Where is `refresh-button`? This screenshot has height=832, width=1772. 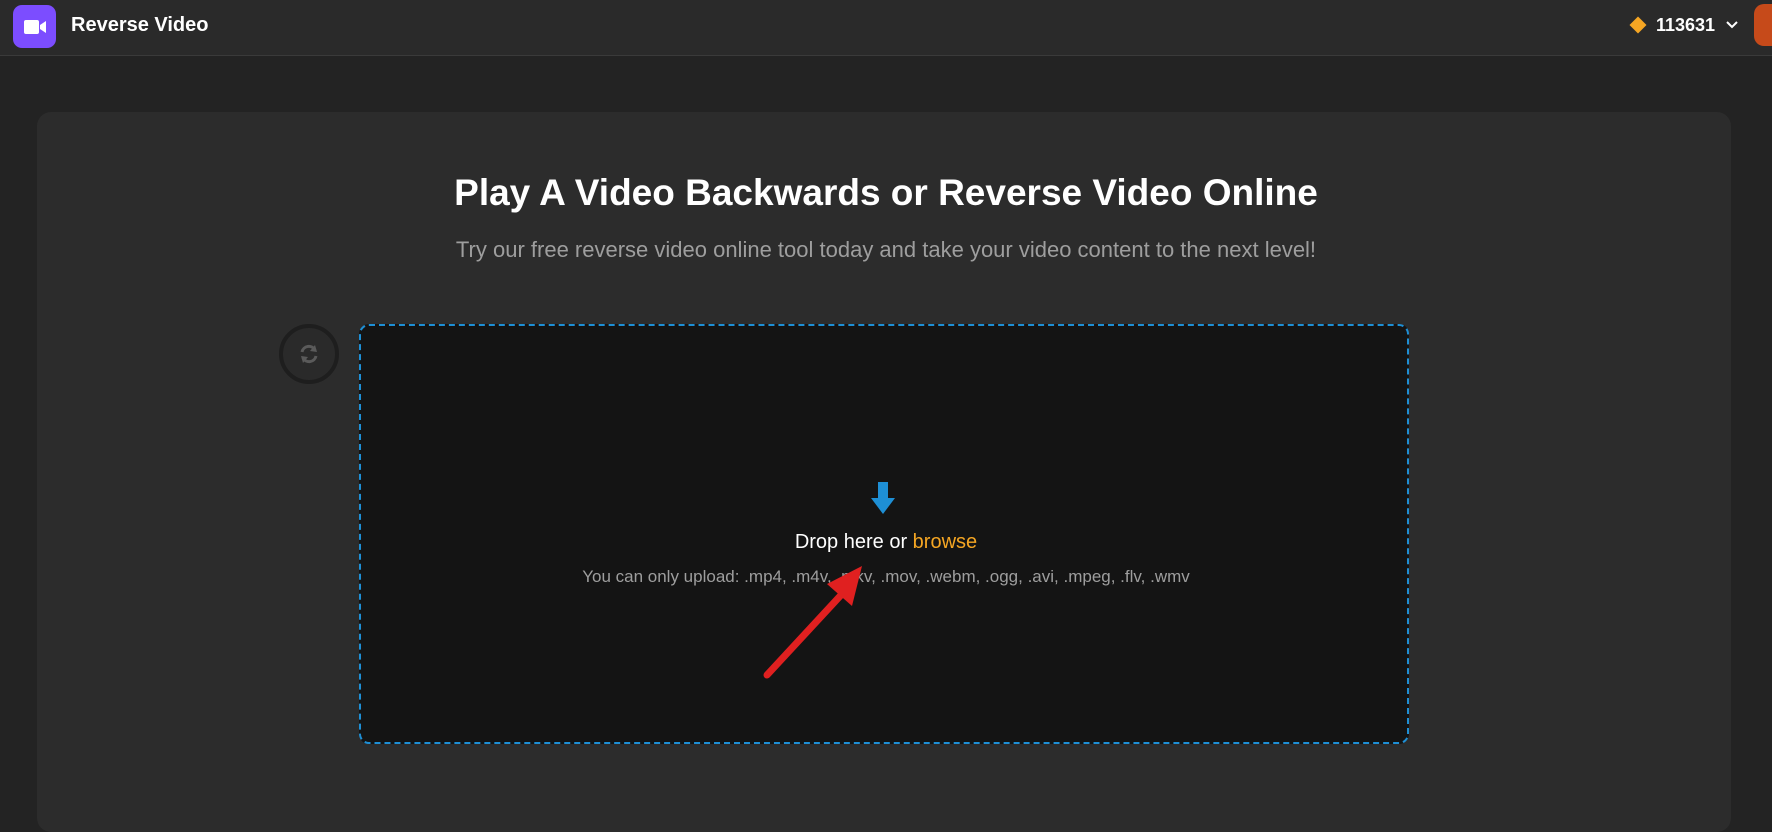
refresh-button is located at coordinates (309, 354).